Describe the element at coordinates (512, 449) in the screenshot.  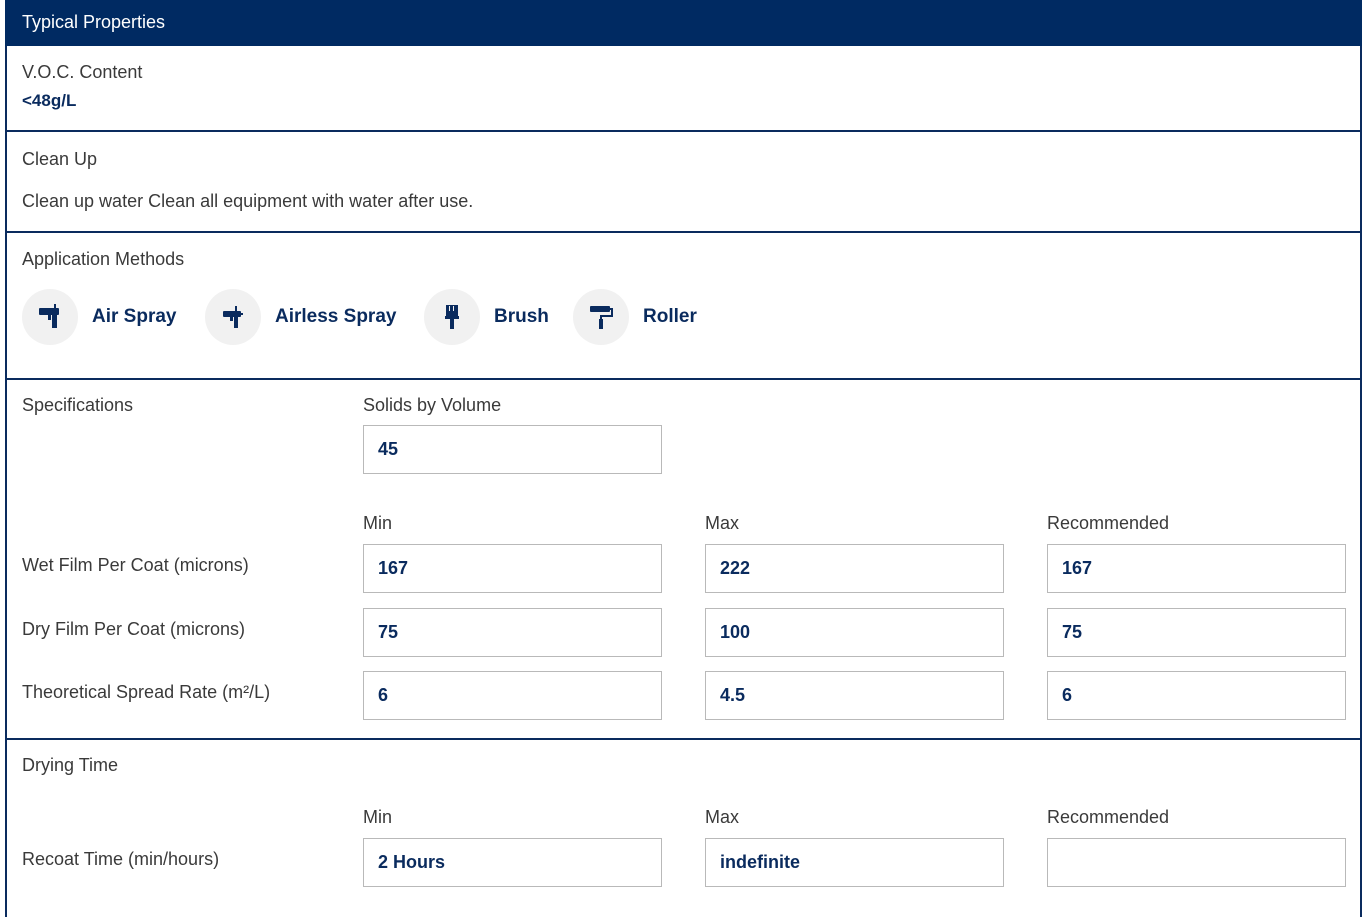
I see `solids-by-volume-field` at that location.